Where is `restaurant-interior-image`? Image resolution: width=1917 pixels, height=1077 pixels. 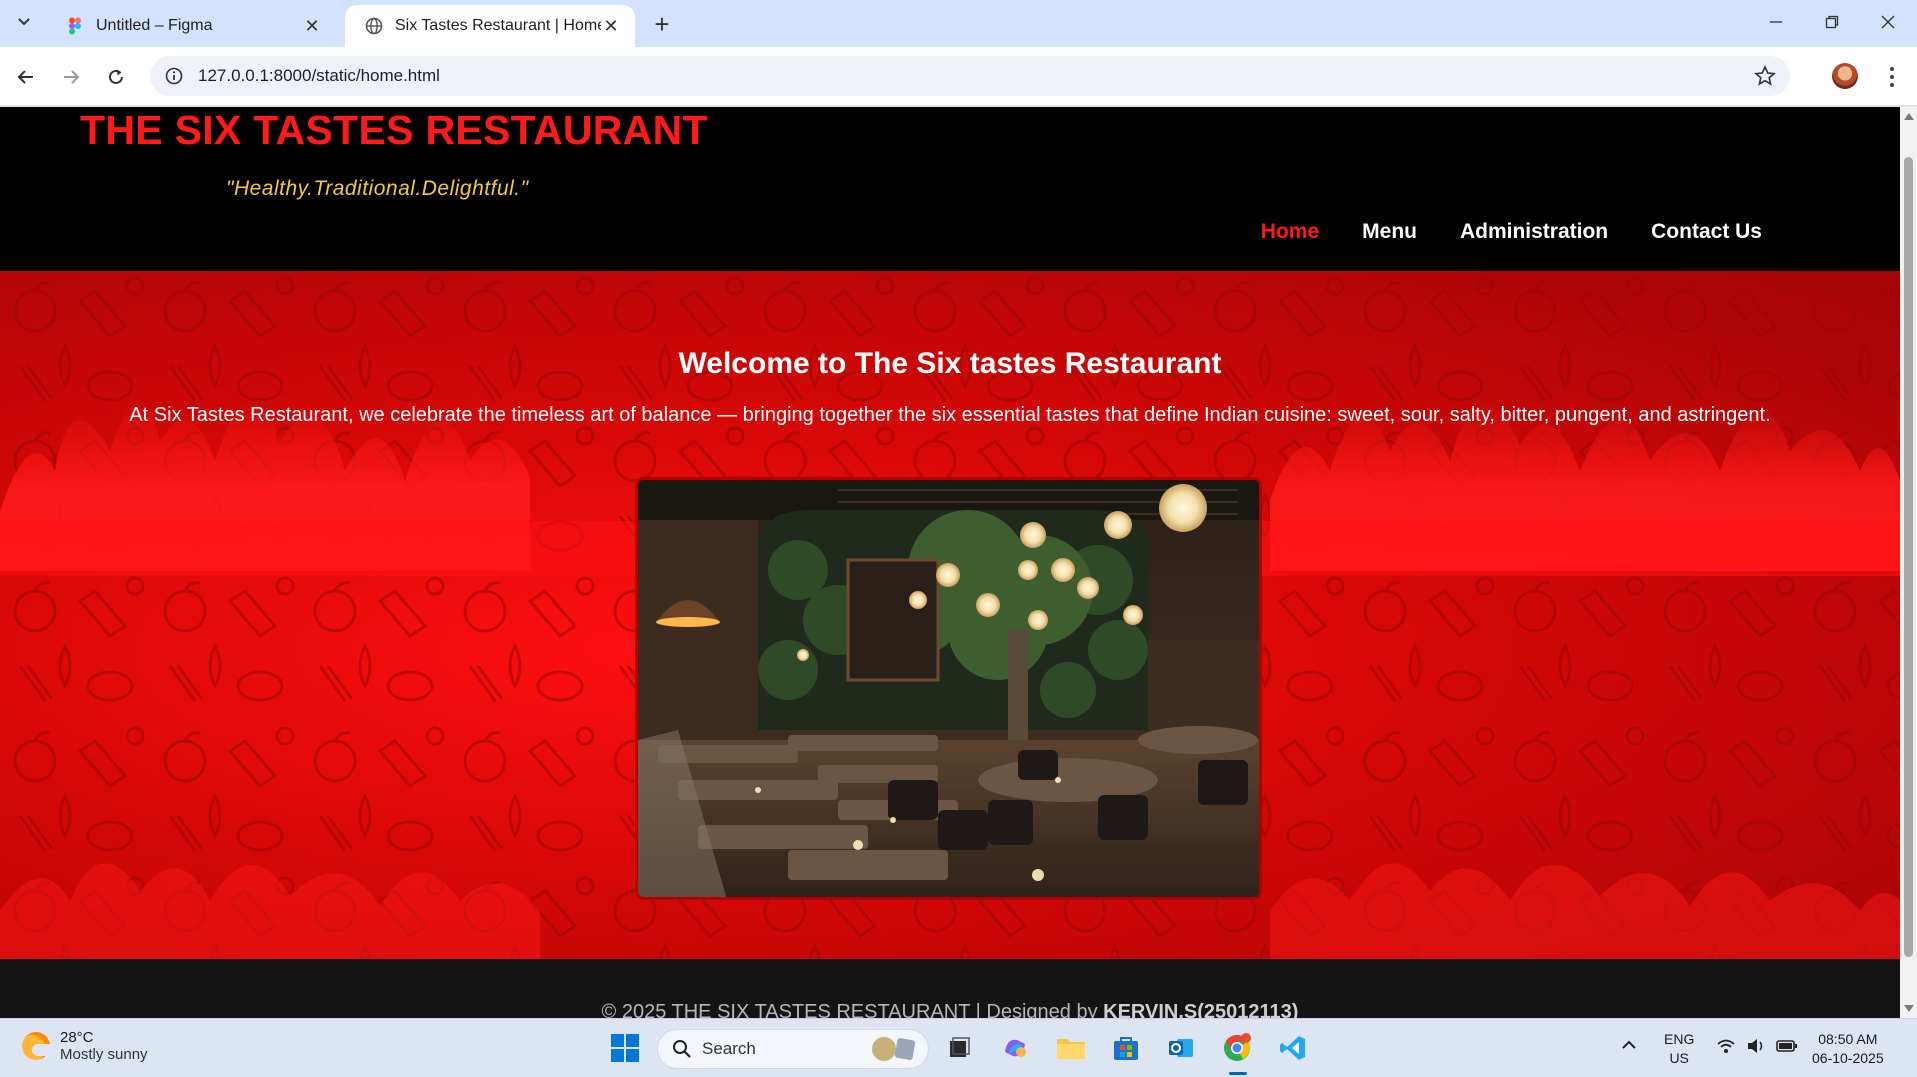
restaurant-interior-image is located at coordinates (948, 688).